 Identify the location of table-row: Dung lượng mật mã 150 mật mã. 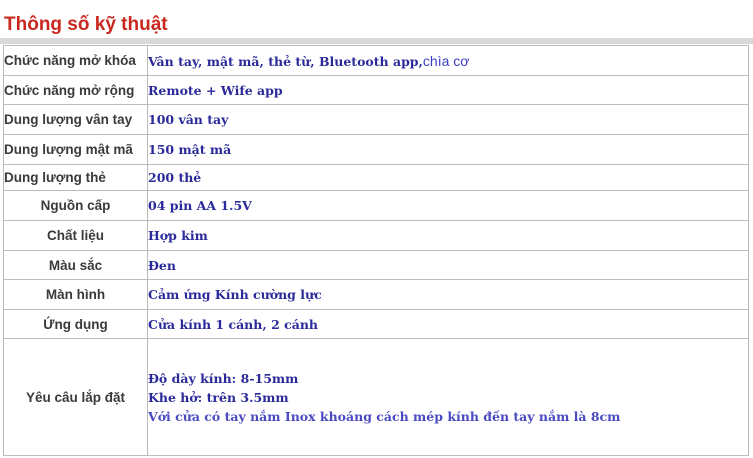
(376, 149).